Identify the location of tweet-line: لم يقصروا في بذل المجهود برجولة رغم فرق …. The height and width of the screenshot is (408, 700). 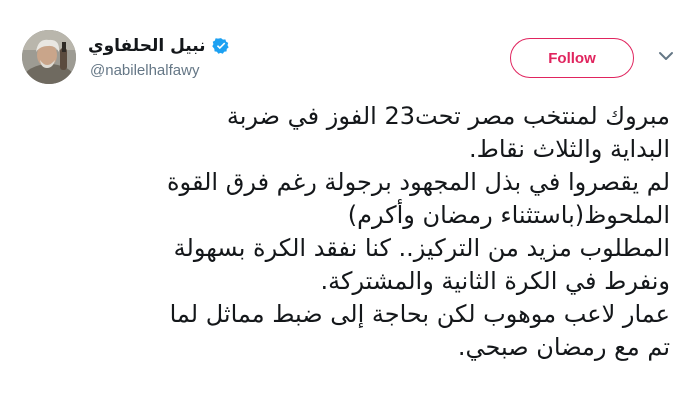
(418, 182).